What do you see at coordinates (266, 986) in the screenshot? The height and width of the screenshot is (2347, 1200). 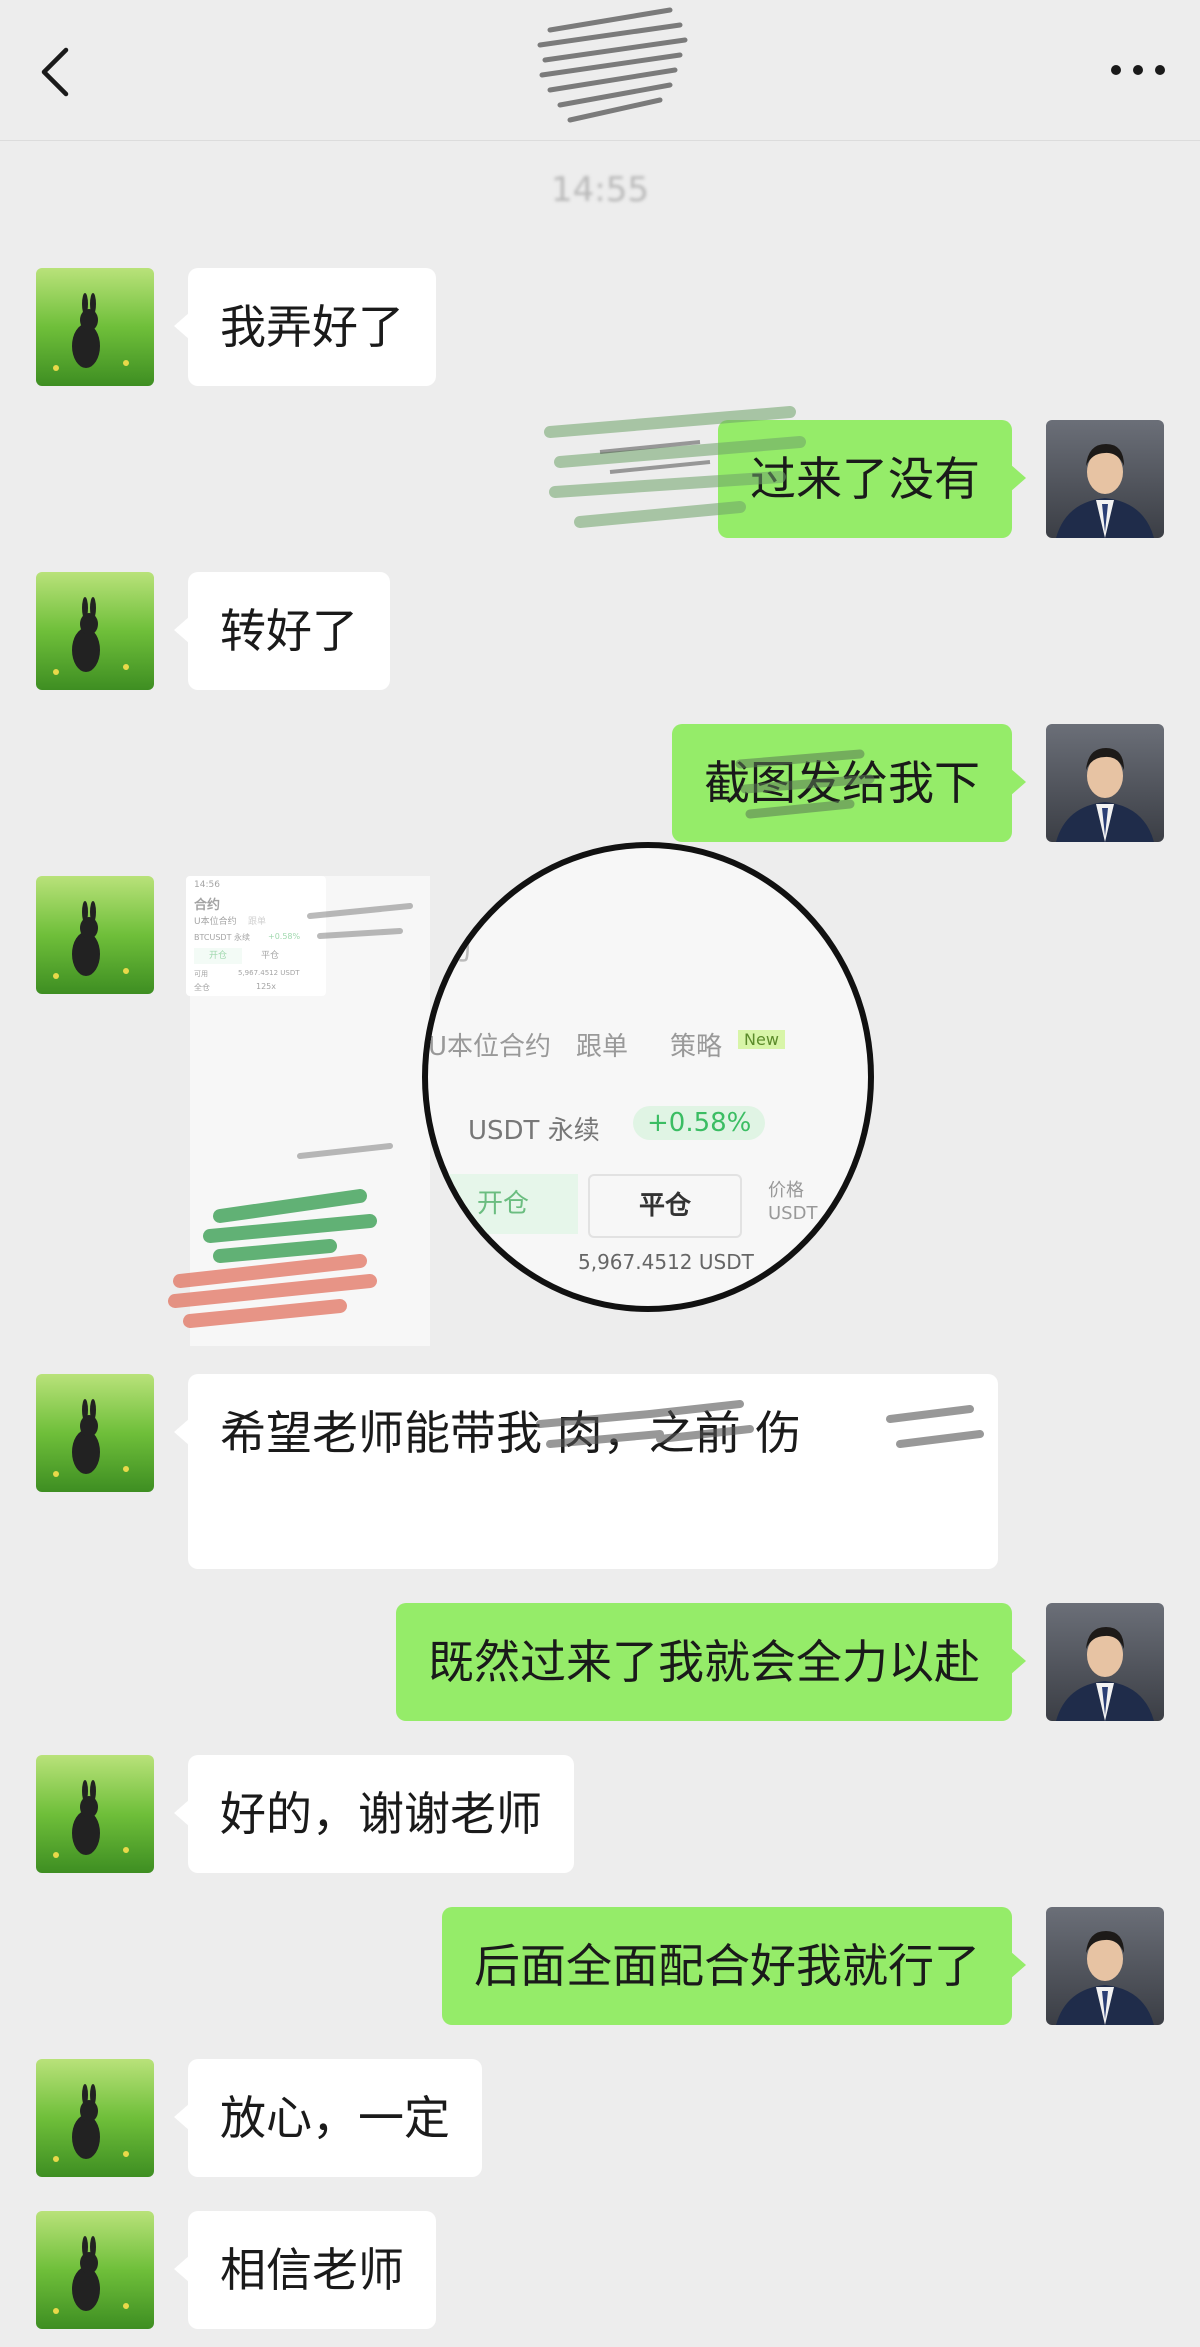 I see `thumbnail-leverage: 125x` at bounding box center [266, 986].